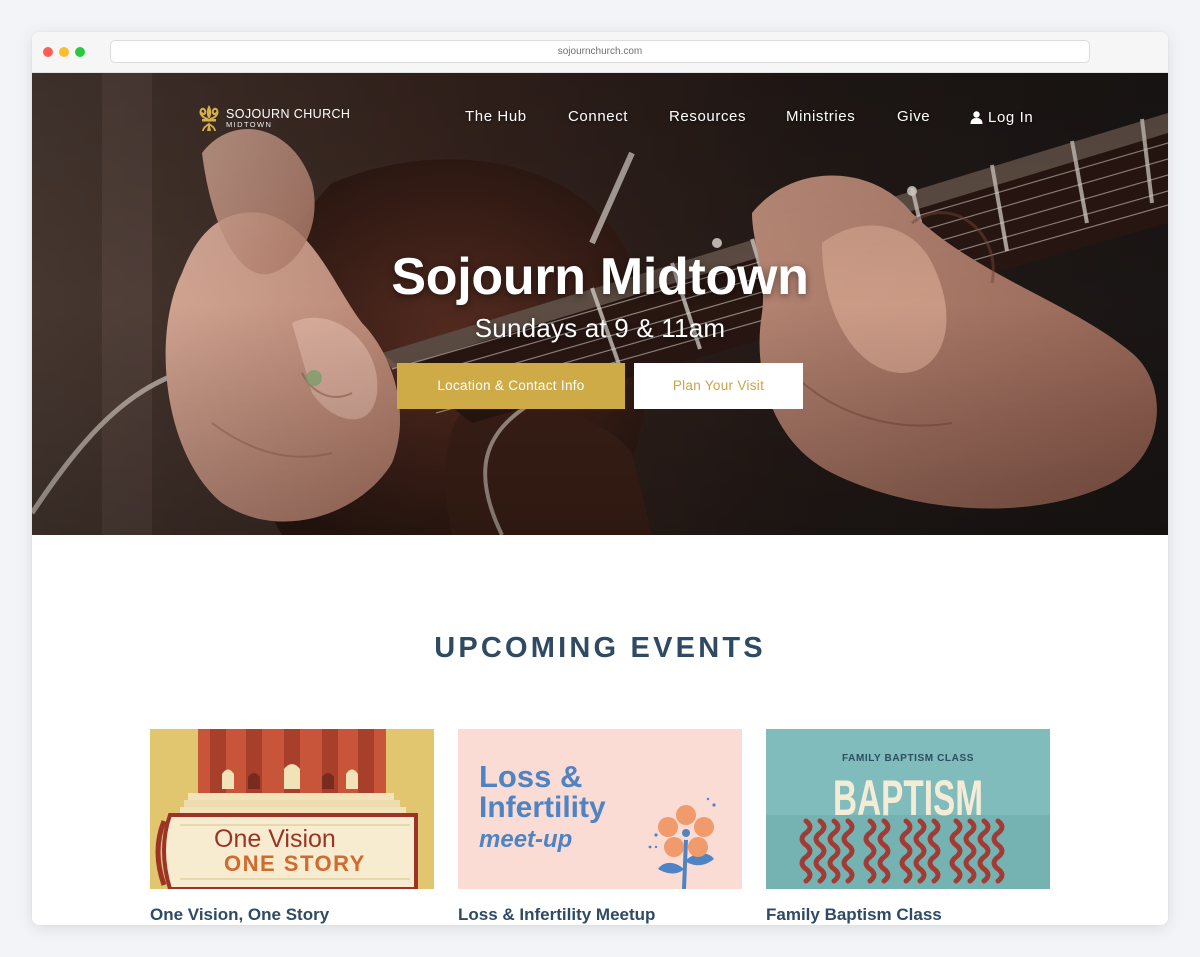  What do you see at coordinates (913, 116) in the screenshot?
I see `nav-item-give: Give` at bounding box center [913, 116].